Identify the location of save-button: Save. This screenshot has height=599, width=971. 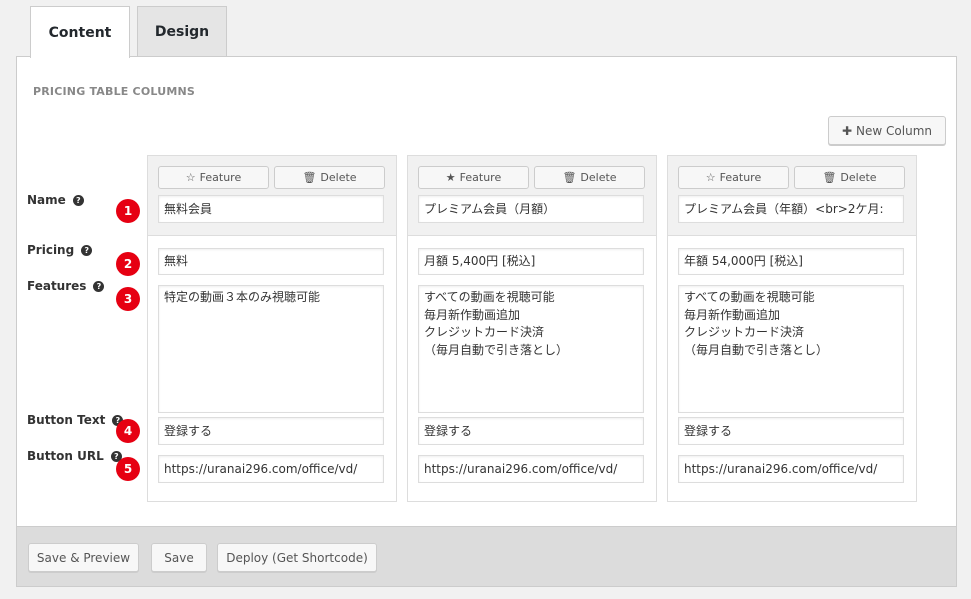
(179, 557).